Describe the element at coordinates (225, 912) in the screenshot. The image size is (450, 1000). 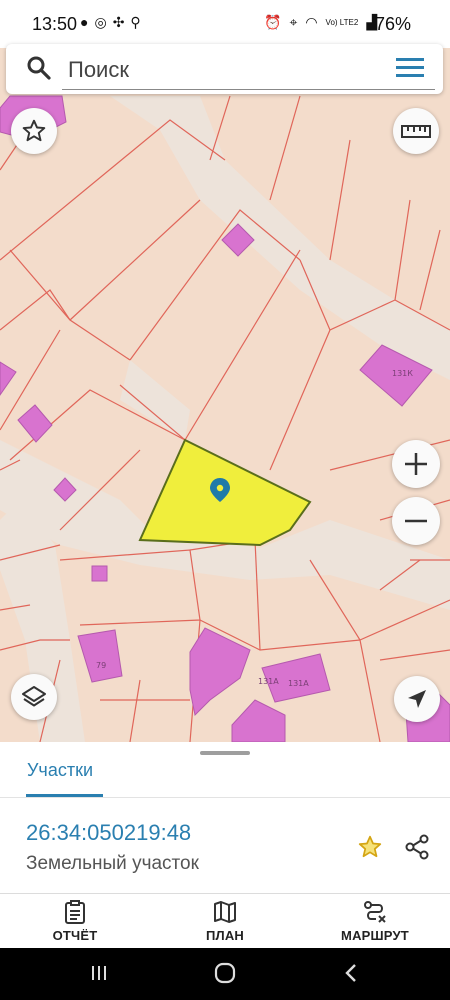
I see `map-plan-icon` at that location.